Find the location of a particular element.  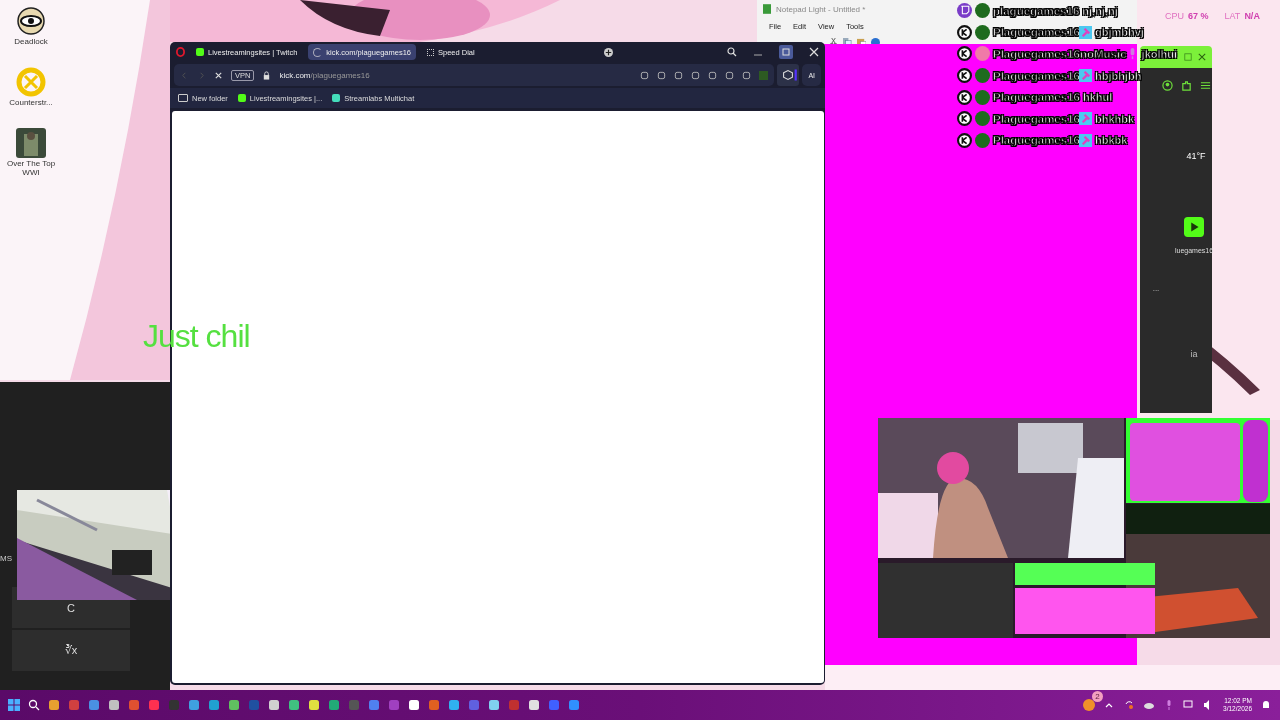

sync-icon is located at coordinates (1129, 705).